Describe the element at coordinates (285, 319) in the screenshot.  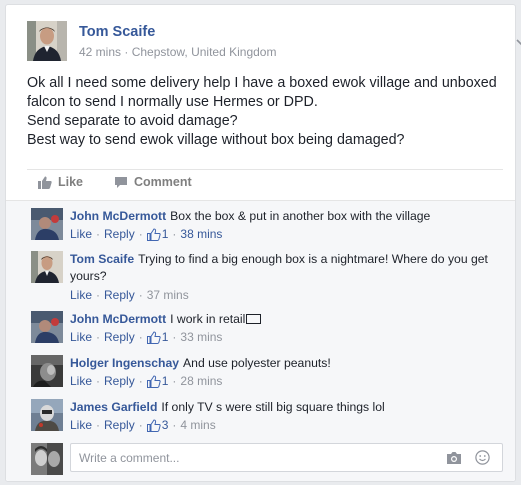
I see `comment-text: John McDermott I work in retail` at that location.